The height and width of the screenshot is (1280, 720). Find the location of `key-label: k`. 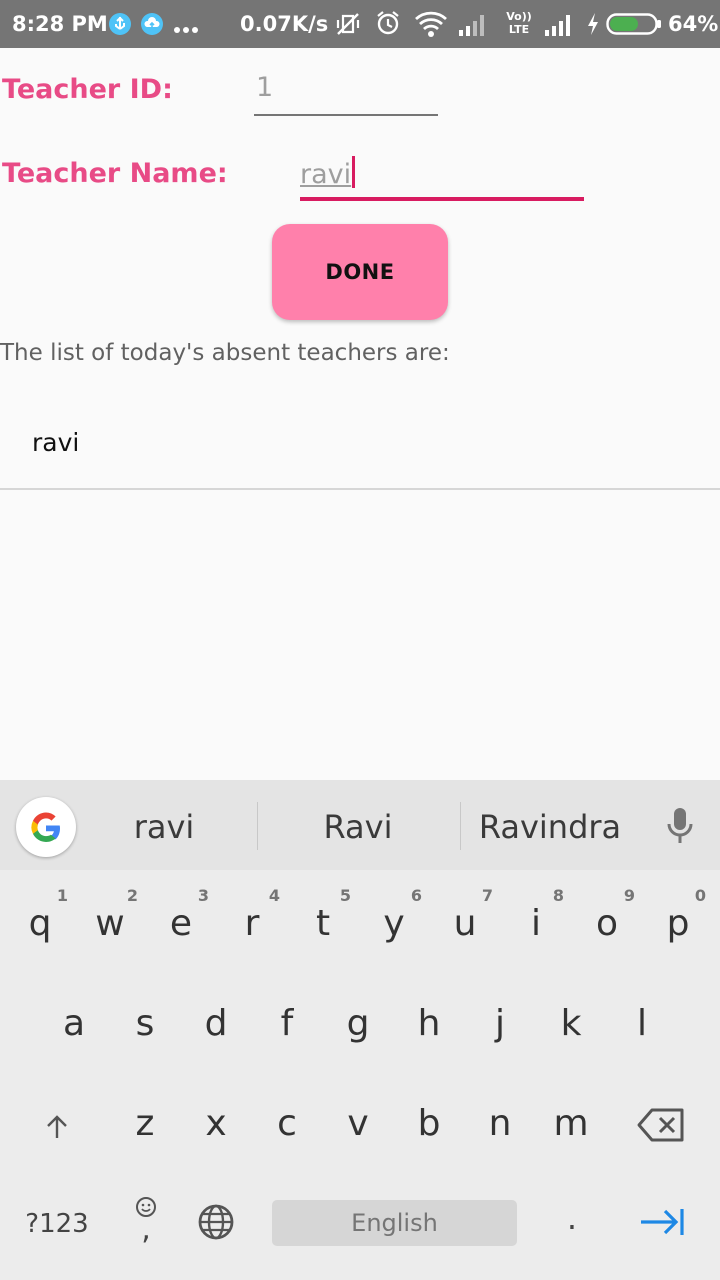

key-label: k is located at coordinates (571, 1023).